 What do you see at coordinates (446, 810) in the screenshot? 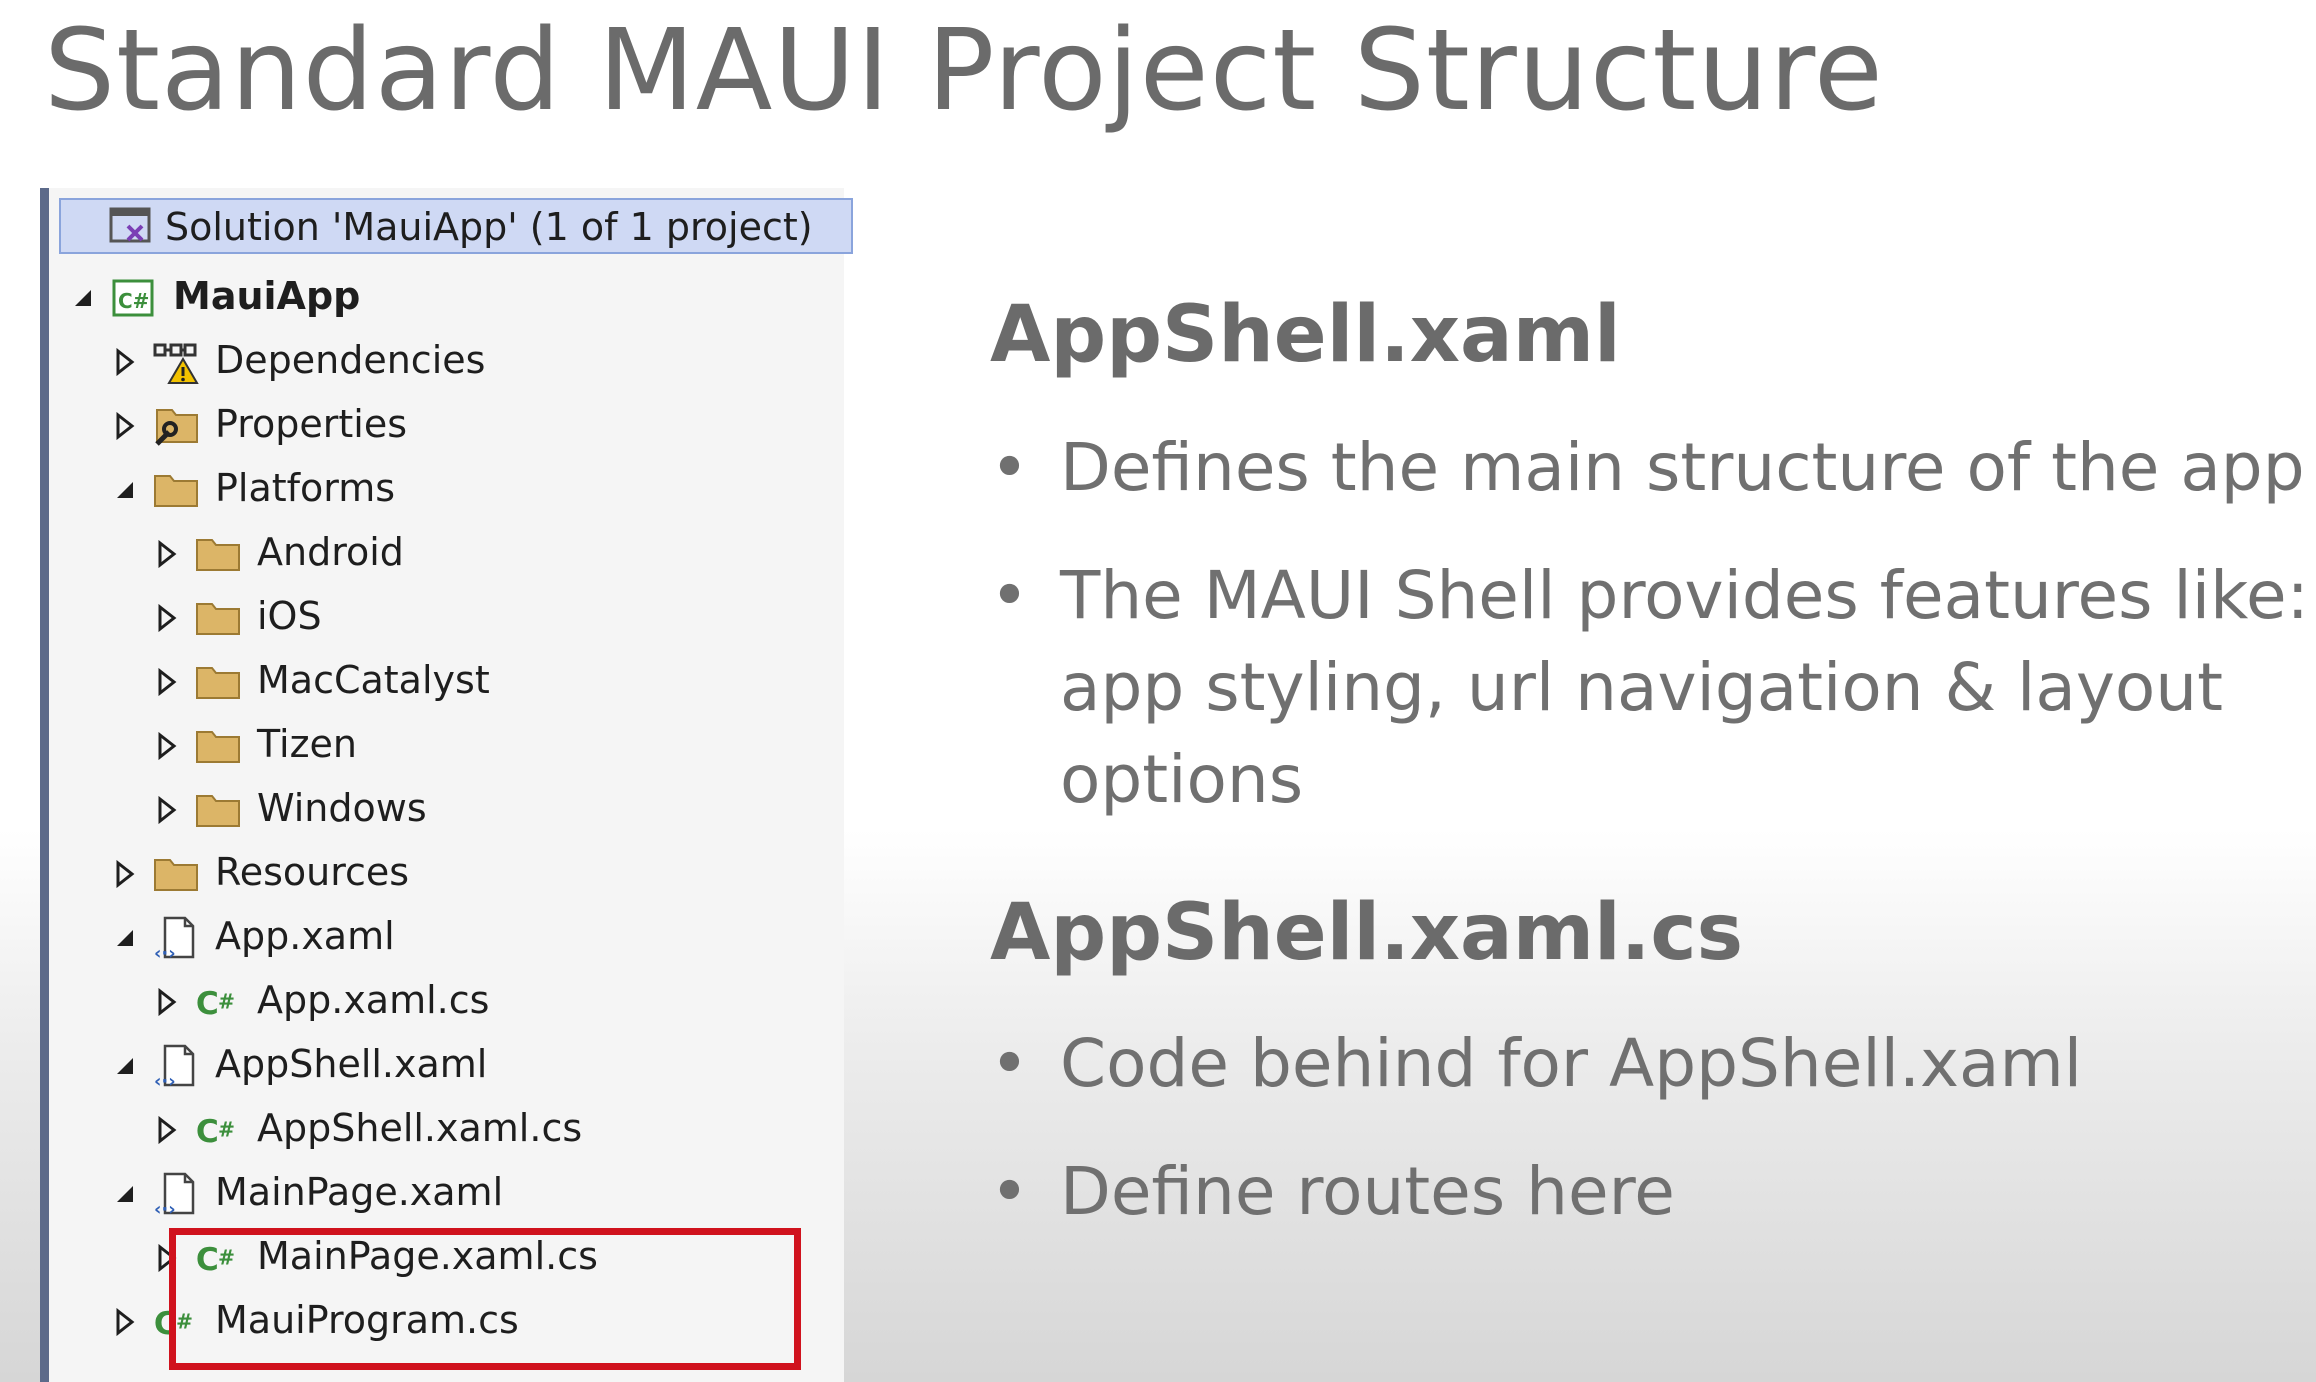
I see `tree-item-windows: Windows` at bounding box center [446, 810].